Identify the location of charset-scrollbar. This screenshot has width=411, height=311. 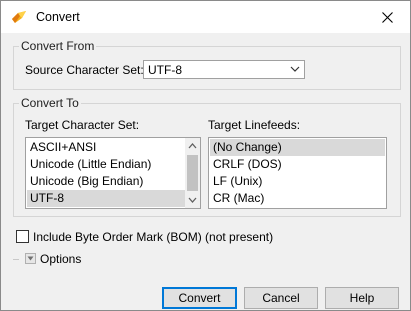
(192, 173).